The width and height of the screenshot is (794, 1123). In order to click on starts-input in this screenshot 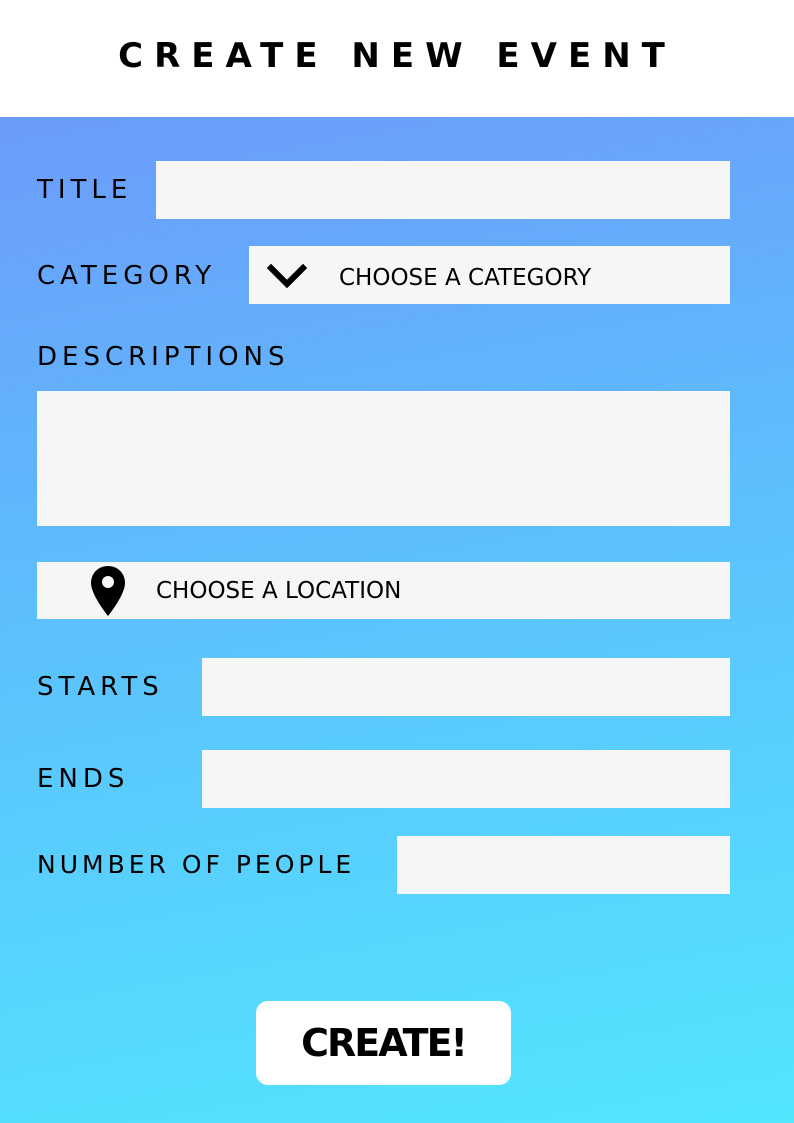, I will do `click(466, 687)`.